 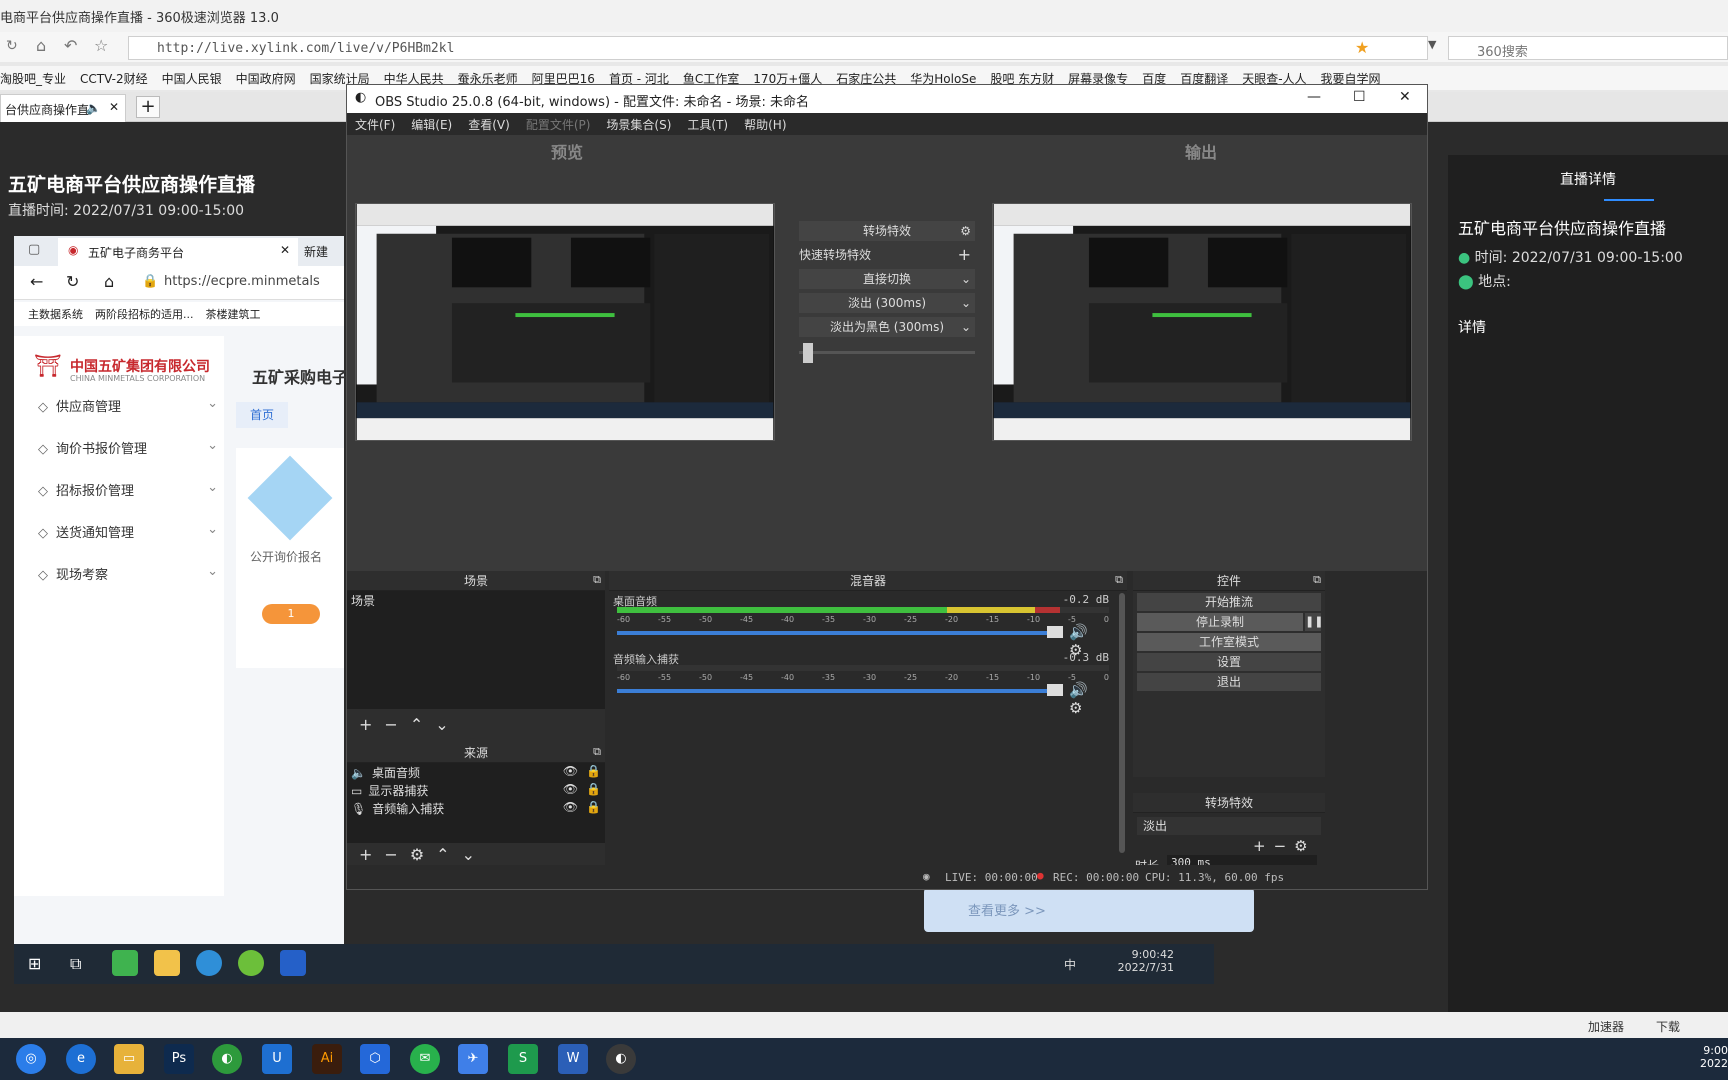 What do you see at coordinates (192, 78) in the screenshot?
I see `bookmark-item: 中国人民银` at bounding box center [192, 78].